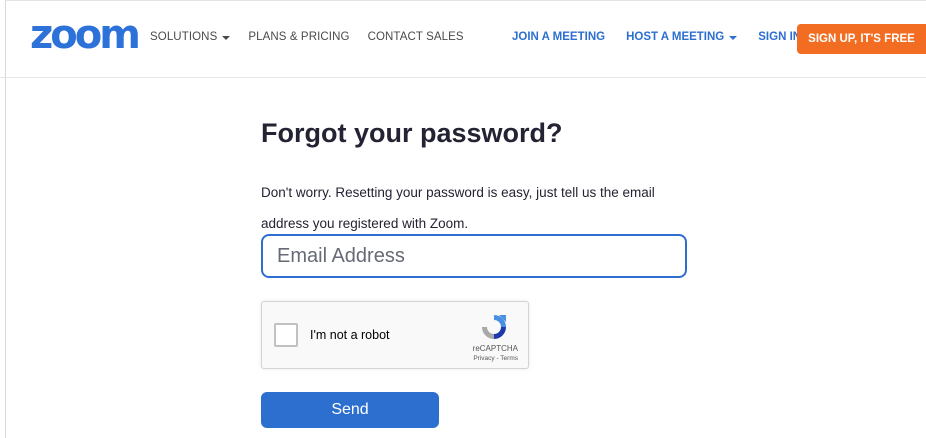 This screenshot has height=438, width=926. I want to click on zoom-logo: zoom, so click(85, 35).